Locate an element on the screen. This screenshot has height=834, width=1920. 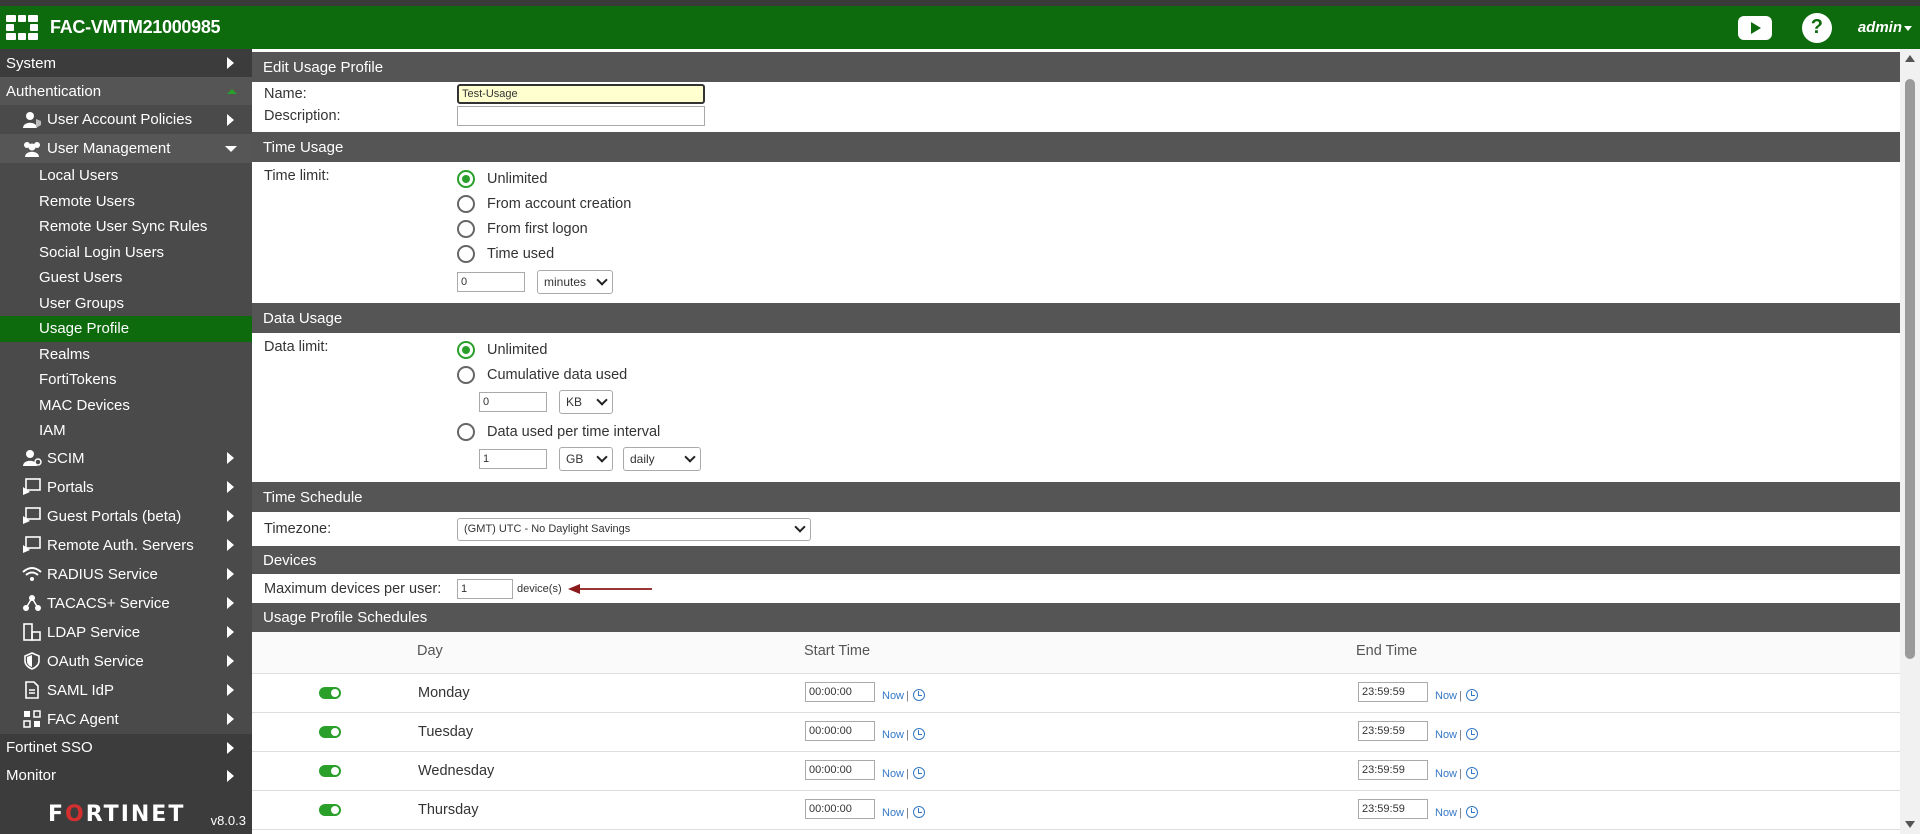
nav-remote-auth-servers-label: Remote Auth. Servers is located at coordinates (120, 545).